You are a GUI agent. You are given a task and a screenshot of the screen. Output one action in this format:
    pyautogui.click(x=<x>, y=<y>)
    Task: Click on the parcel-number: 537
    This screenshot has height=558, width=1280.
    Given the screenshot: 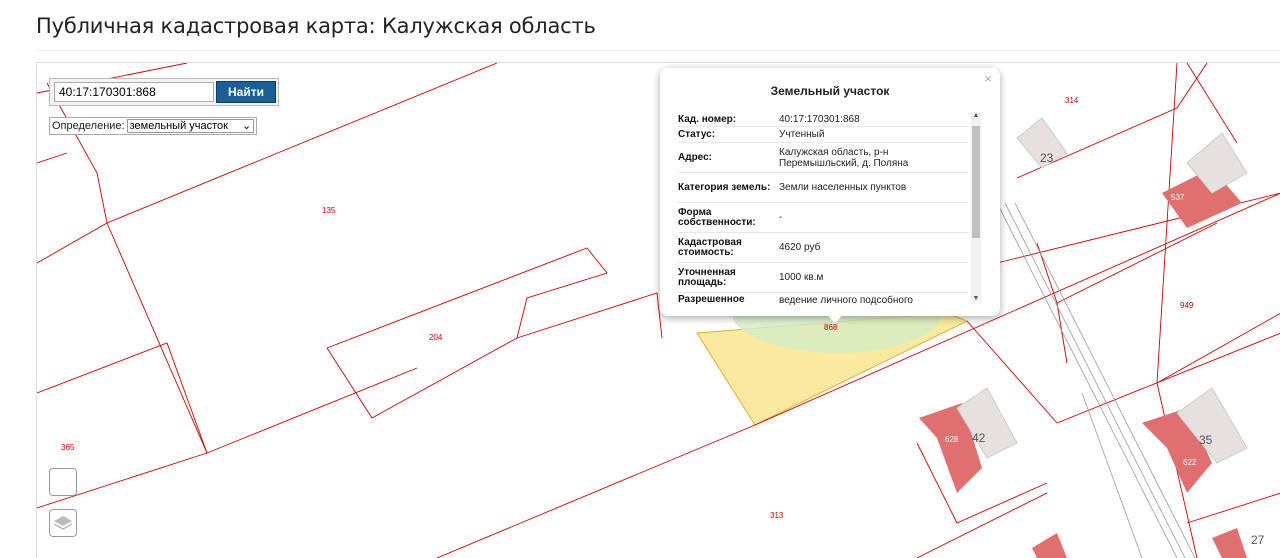 What is the action you would take?
    pyautogui.click(x=1178, y=197)
    